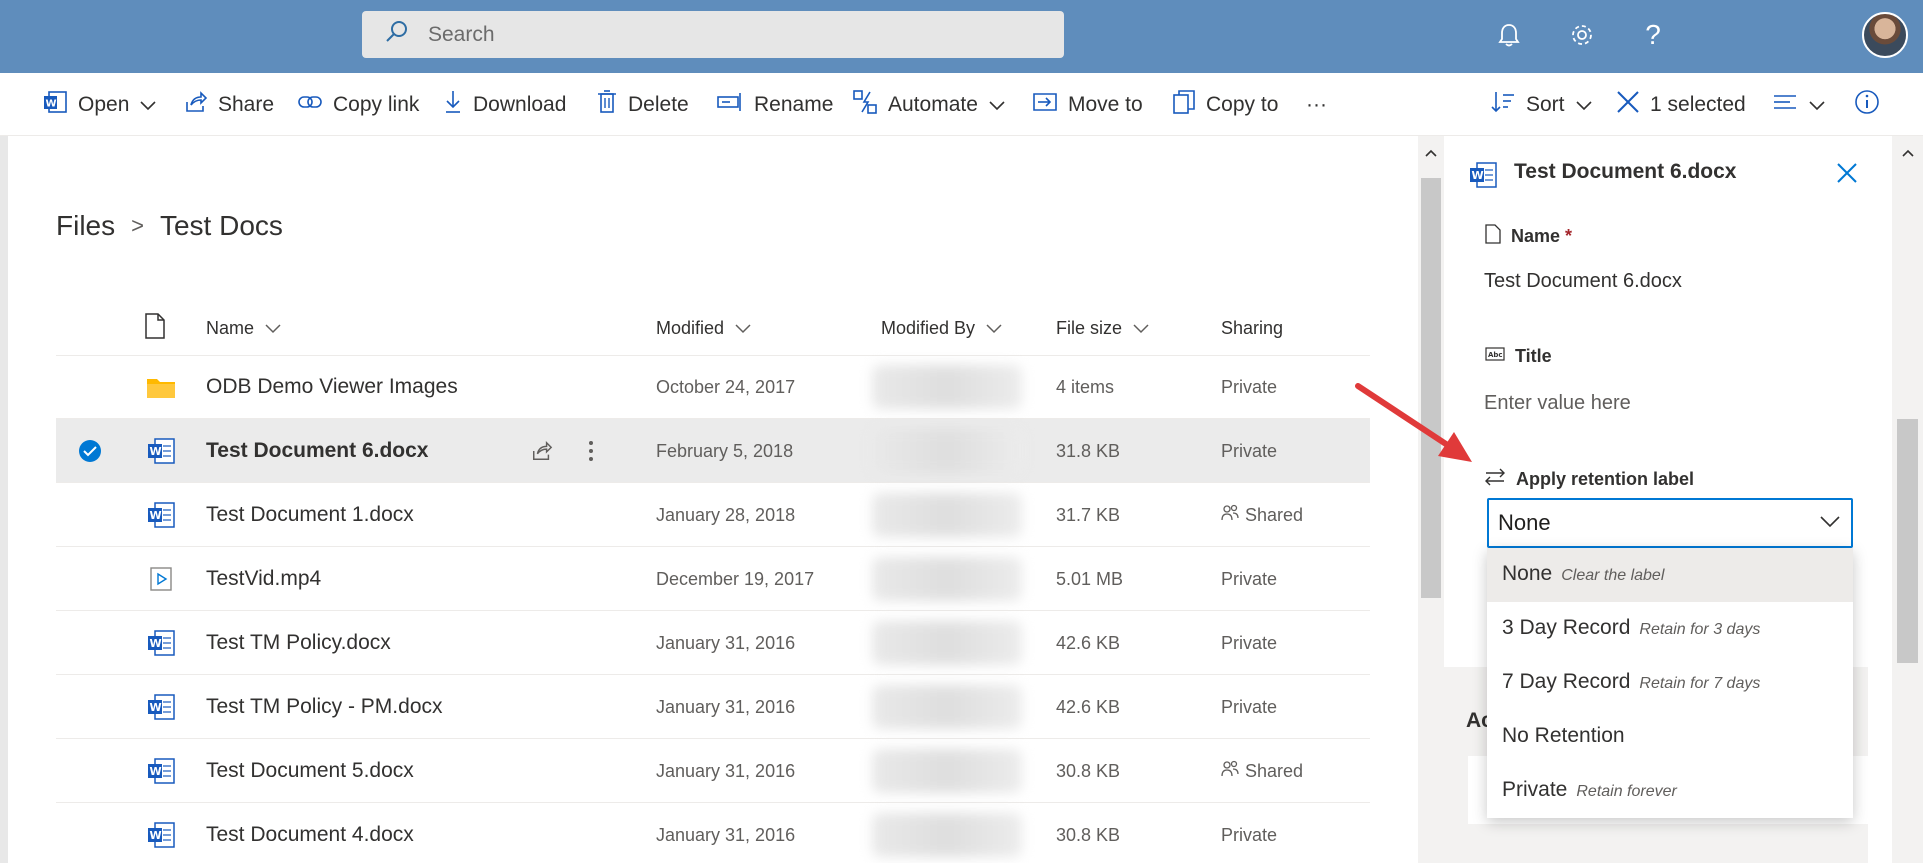  What do you see at coordinates (298, 643) in the screenshot?
I see `file-name: Test TM Policy.docx` at bounding box center [298, 643].